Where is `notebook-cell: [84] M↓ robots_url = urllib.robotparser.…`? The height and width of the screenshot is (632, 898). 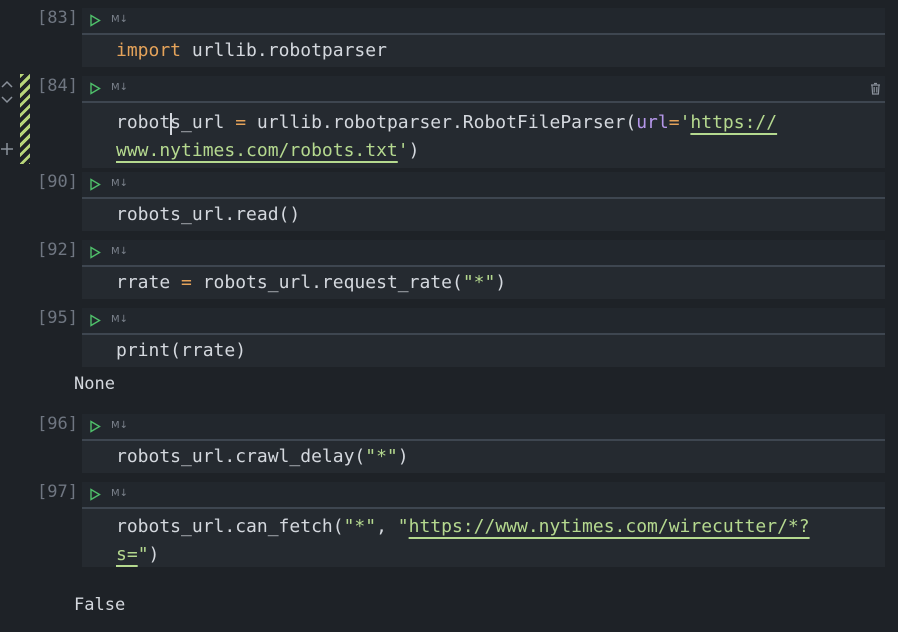
notebook-cell: [84] M↓ robots_url = urllib.robotparser.… is located at coordinates (449, 122).